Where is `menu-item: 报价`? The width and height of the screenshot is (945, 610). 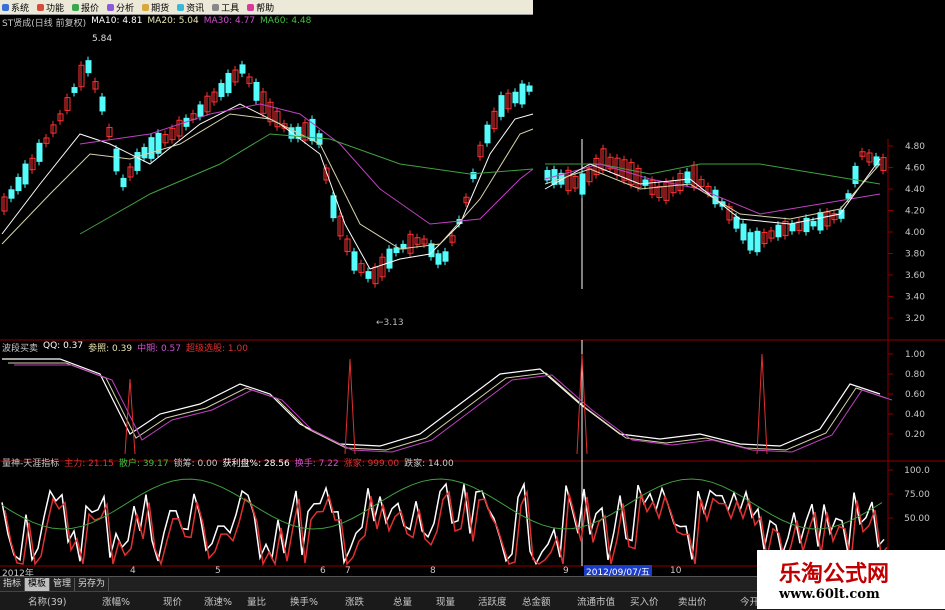 menu-item: 报价 is located at coordinates (87, 7).